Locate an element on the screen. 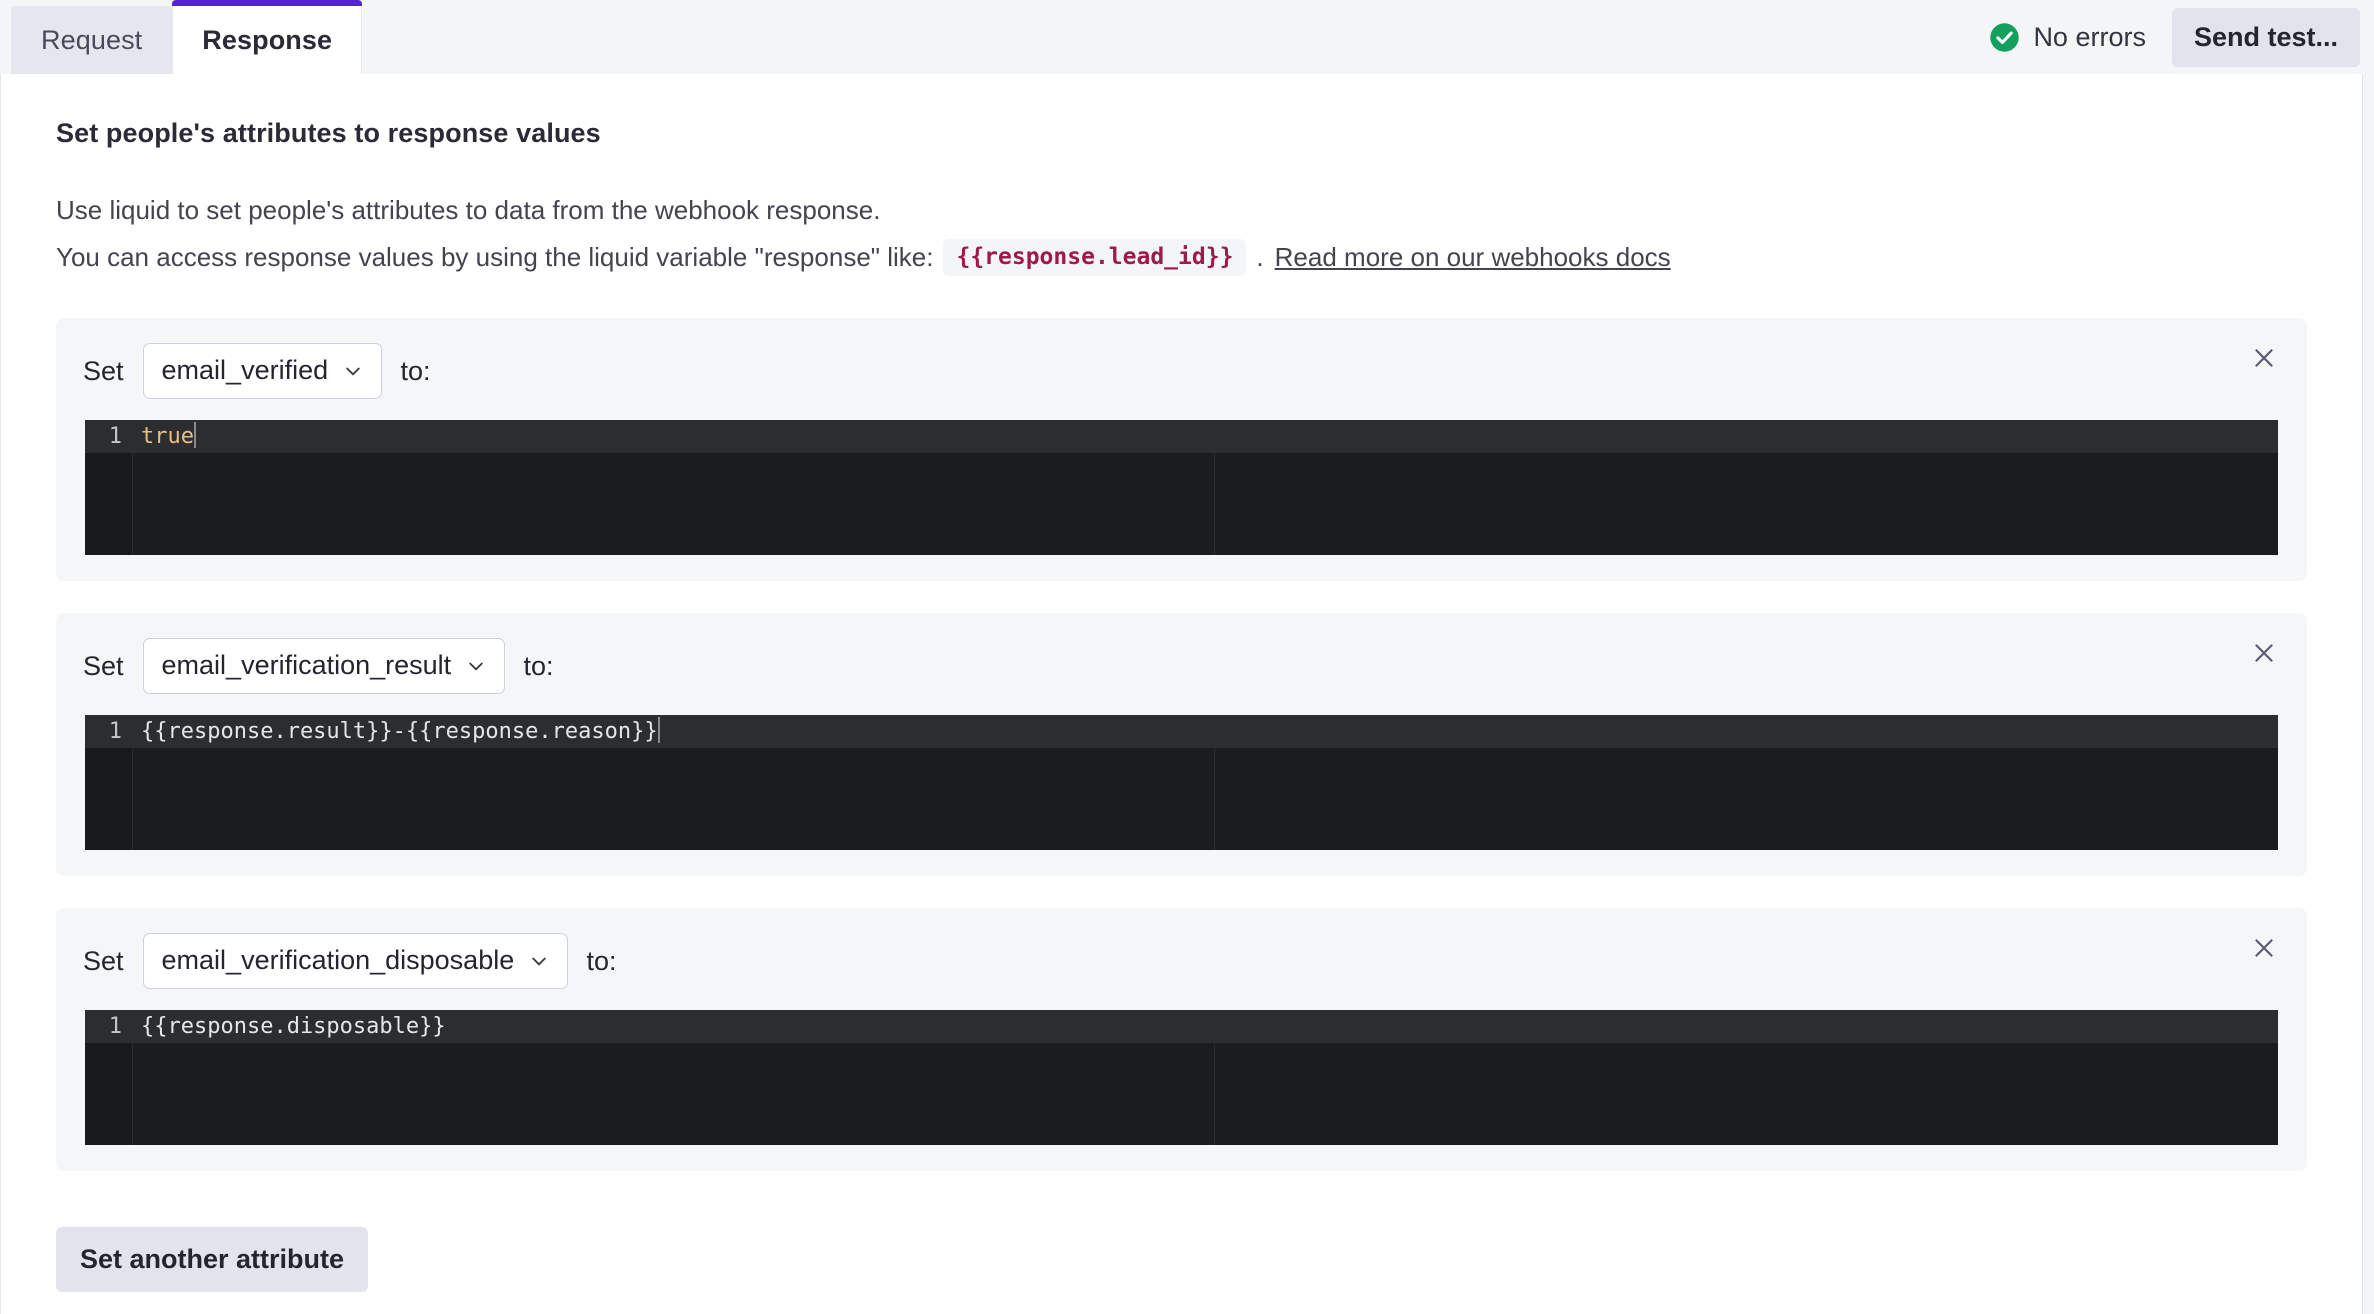  editor-line-content: true is located at coordinates (164, 436).